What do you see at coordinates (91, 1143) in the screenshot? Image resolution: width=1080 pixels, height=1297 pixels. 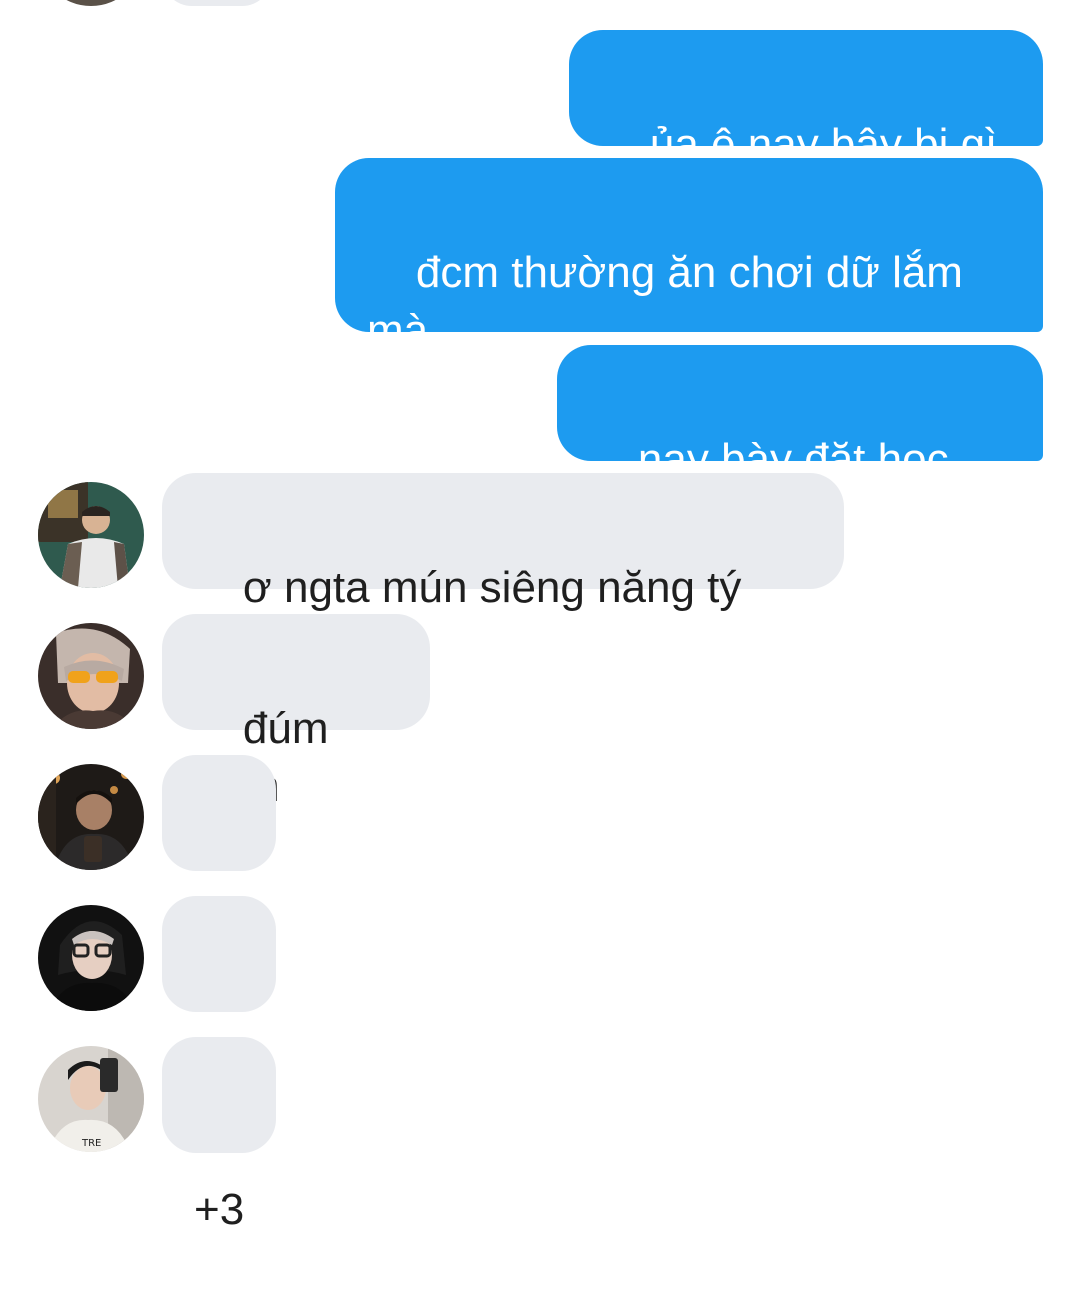 I see `svg-text: TRE` at bounding box center [91, 1143].